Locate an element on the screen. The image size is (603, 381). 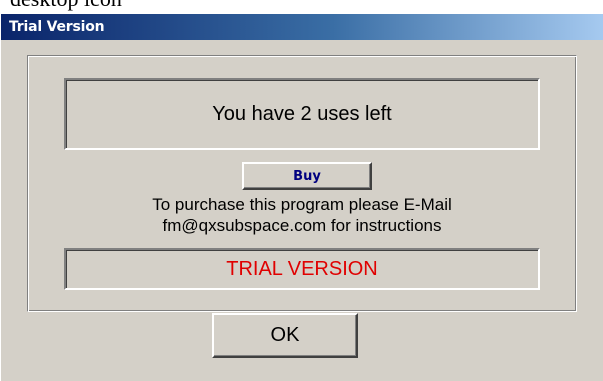
uses-left-text: You have 2 uses left is located at coordinates (302, 113).